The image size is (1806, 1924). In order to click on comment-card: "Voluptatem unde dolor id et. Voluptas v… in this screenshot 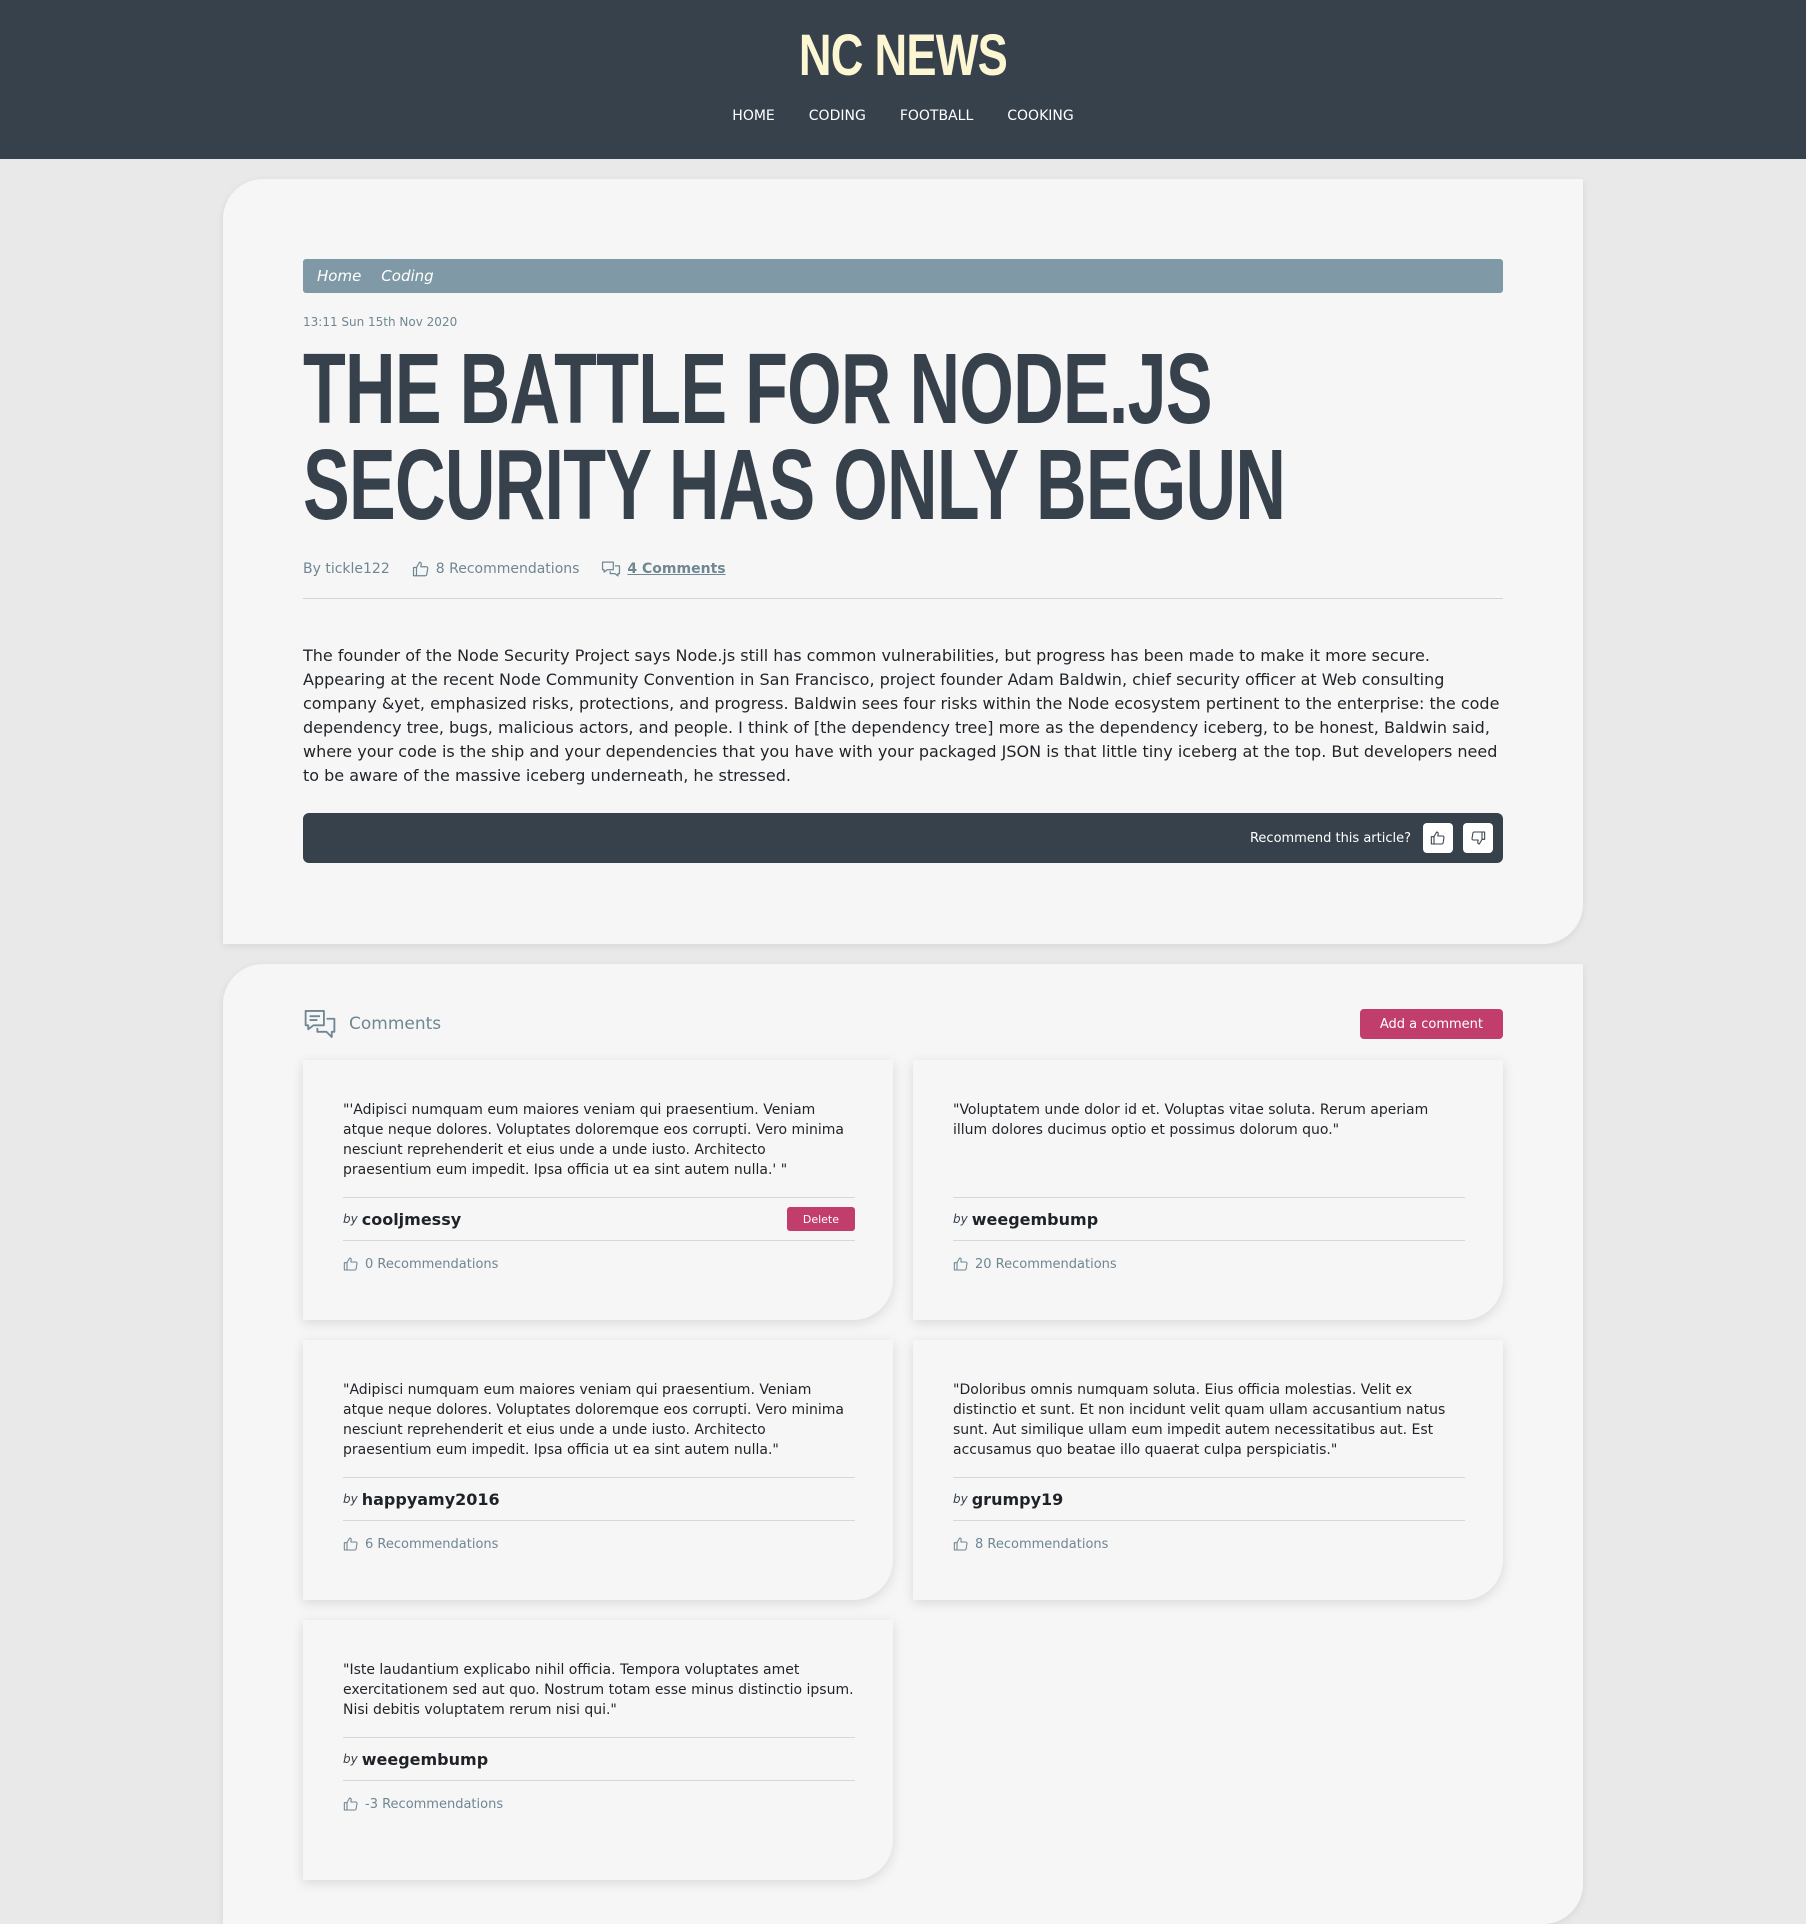, I will do `click(1208, 1190)`.